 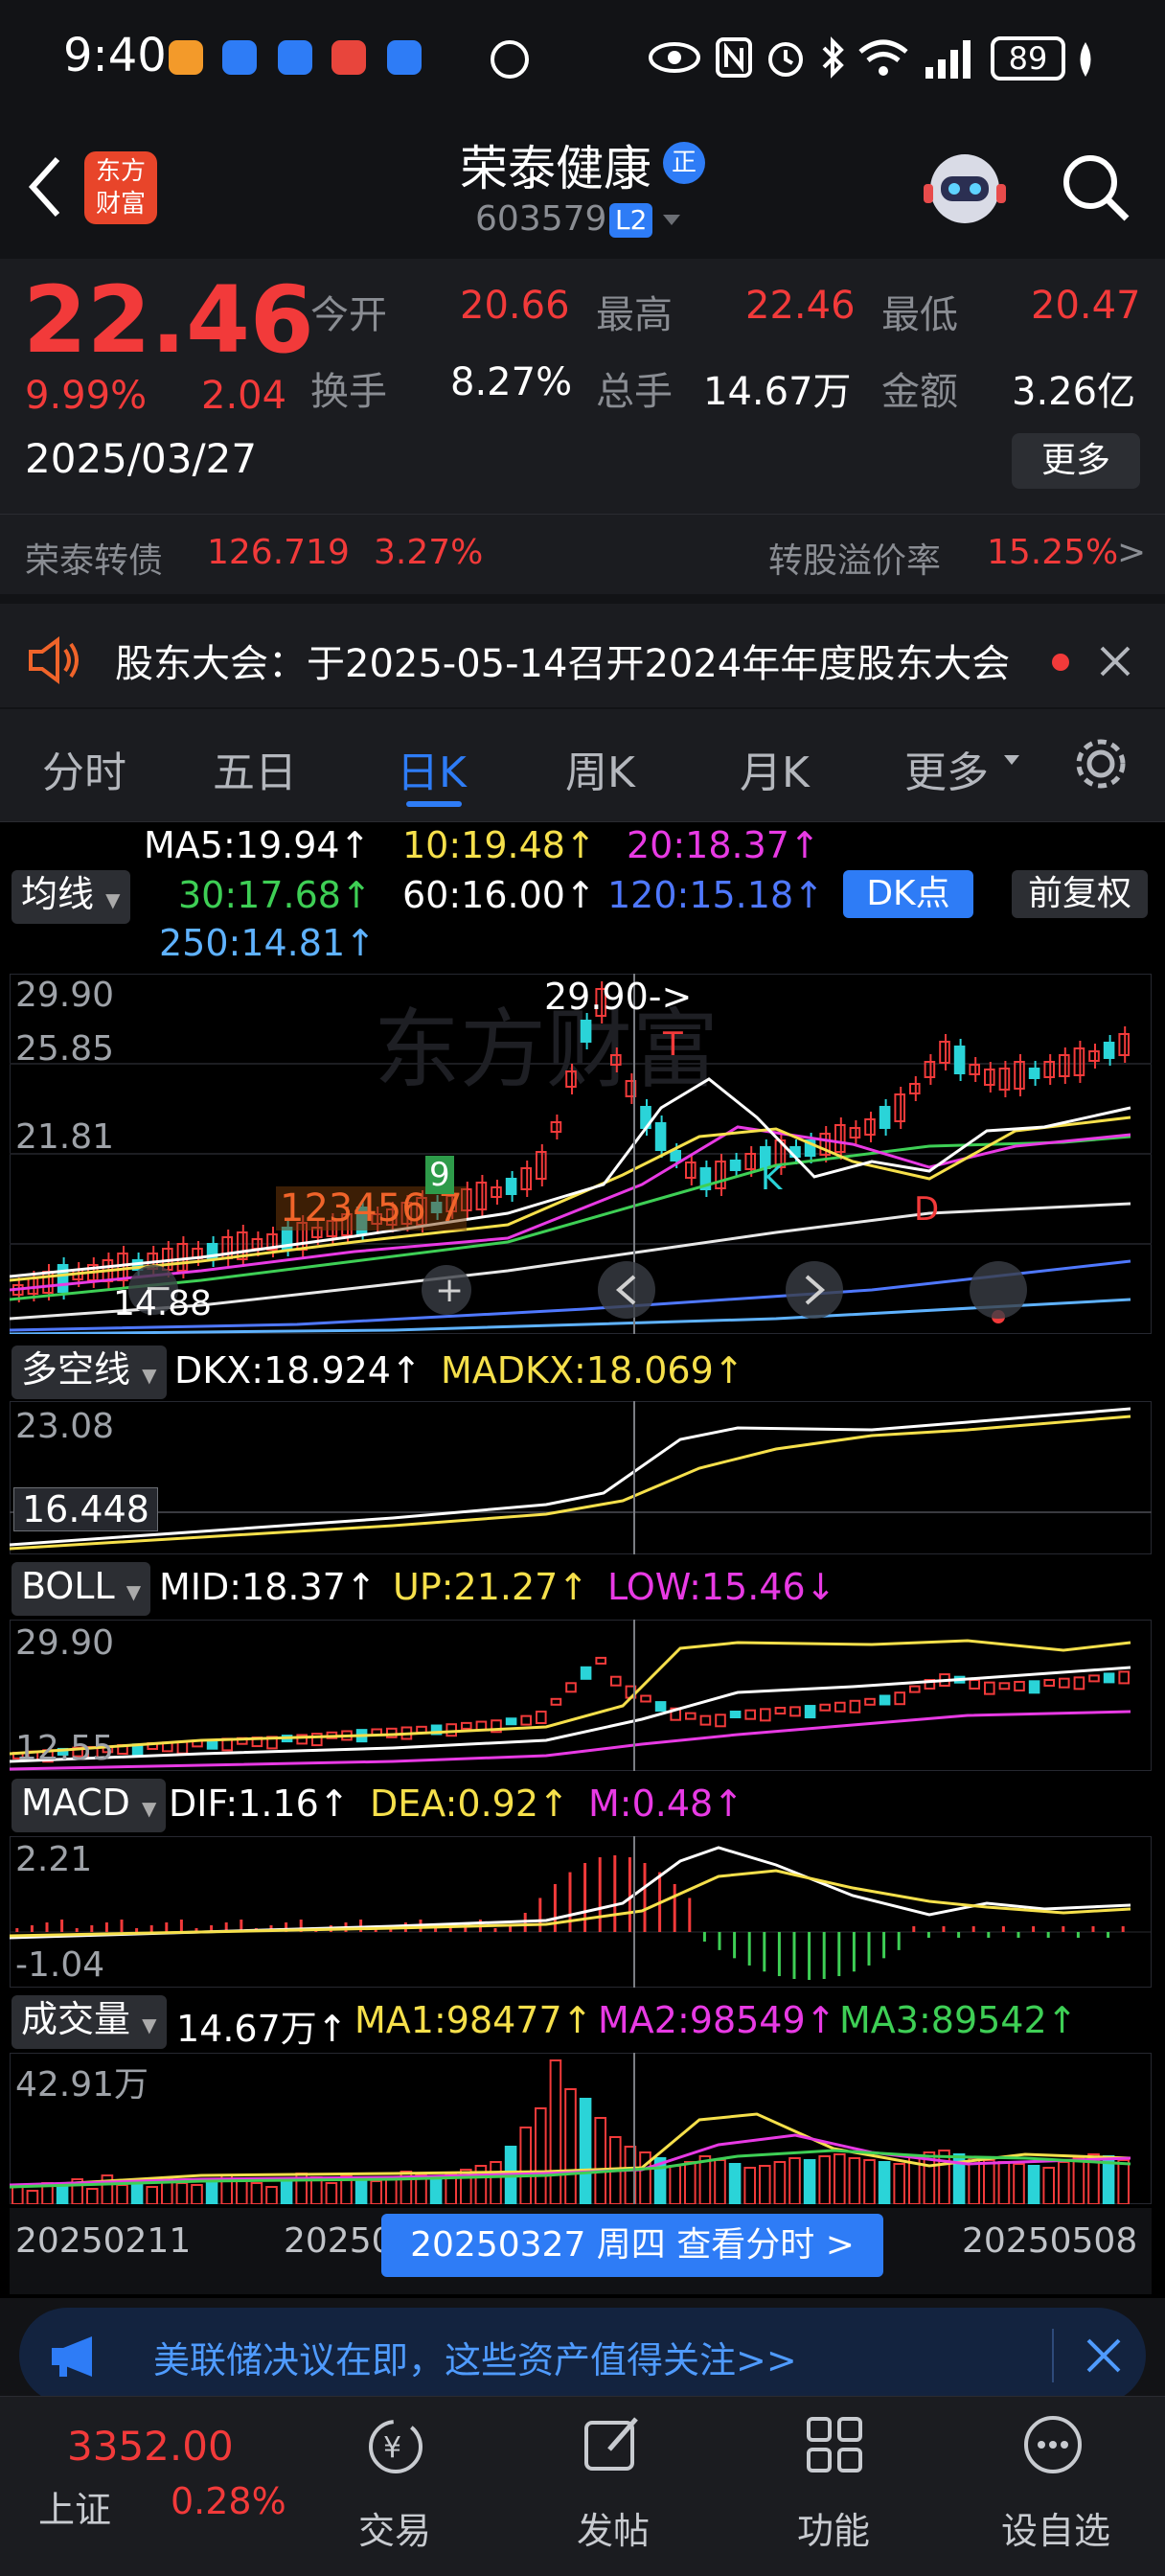 What do you see at coordinates (255, 768) in the screenshot?
I see `tab-five-day: 五日` at bounding box center [255, 768].